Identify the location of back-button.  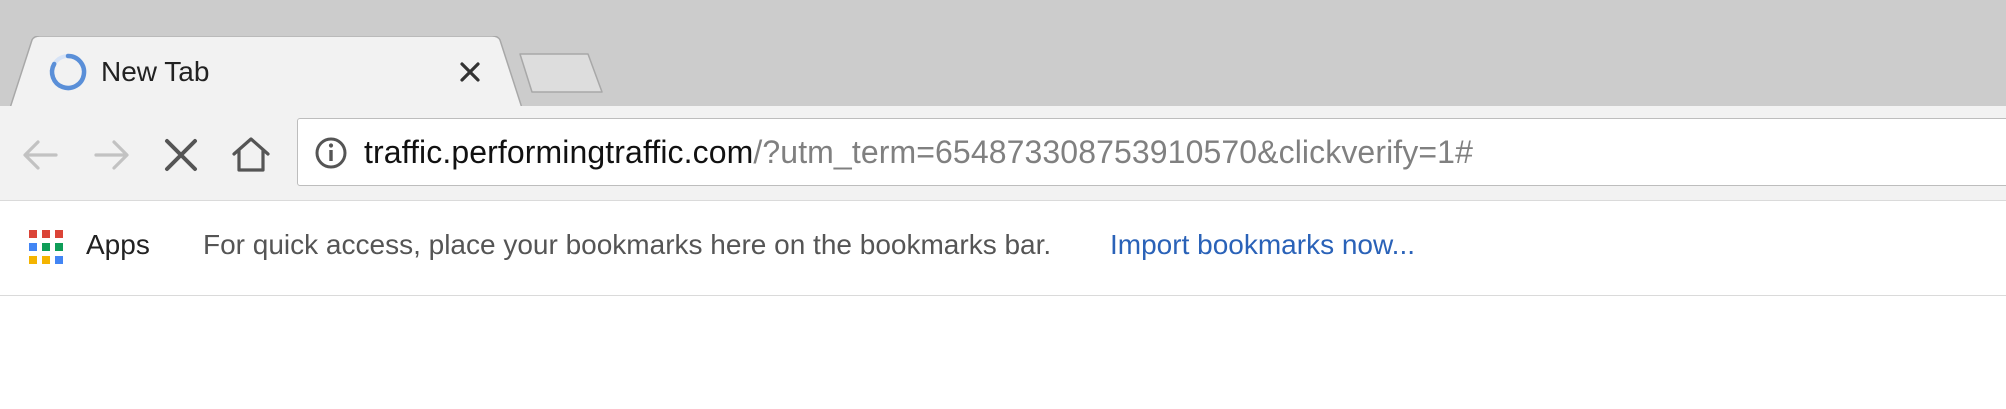
(41, 155).